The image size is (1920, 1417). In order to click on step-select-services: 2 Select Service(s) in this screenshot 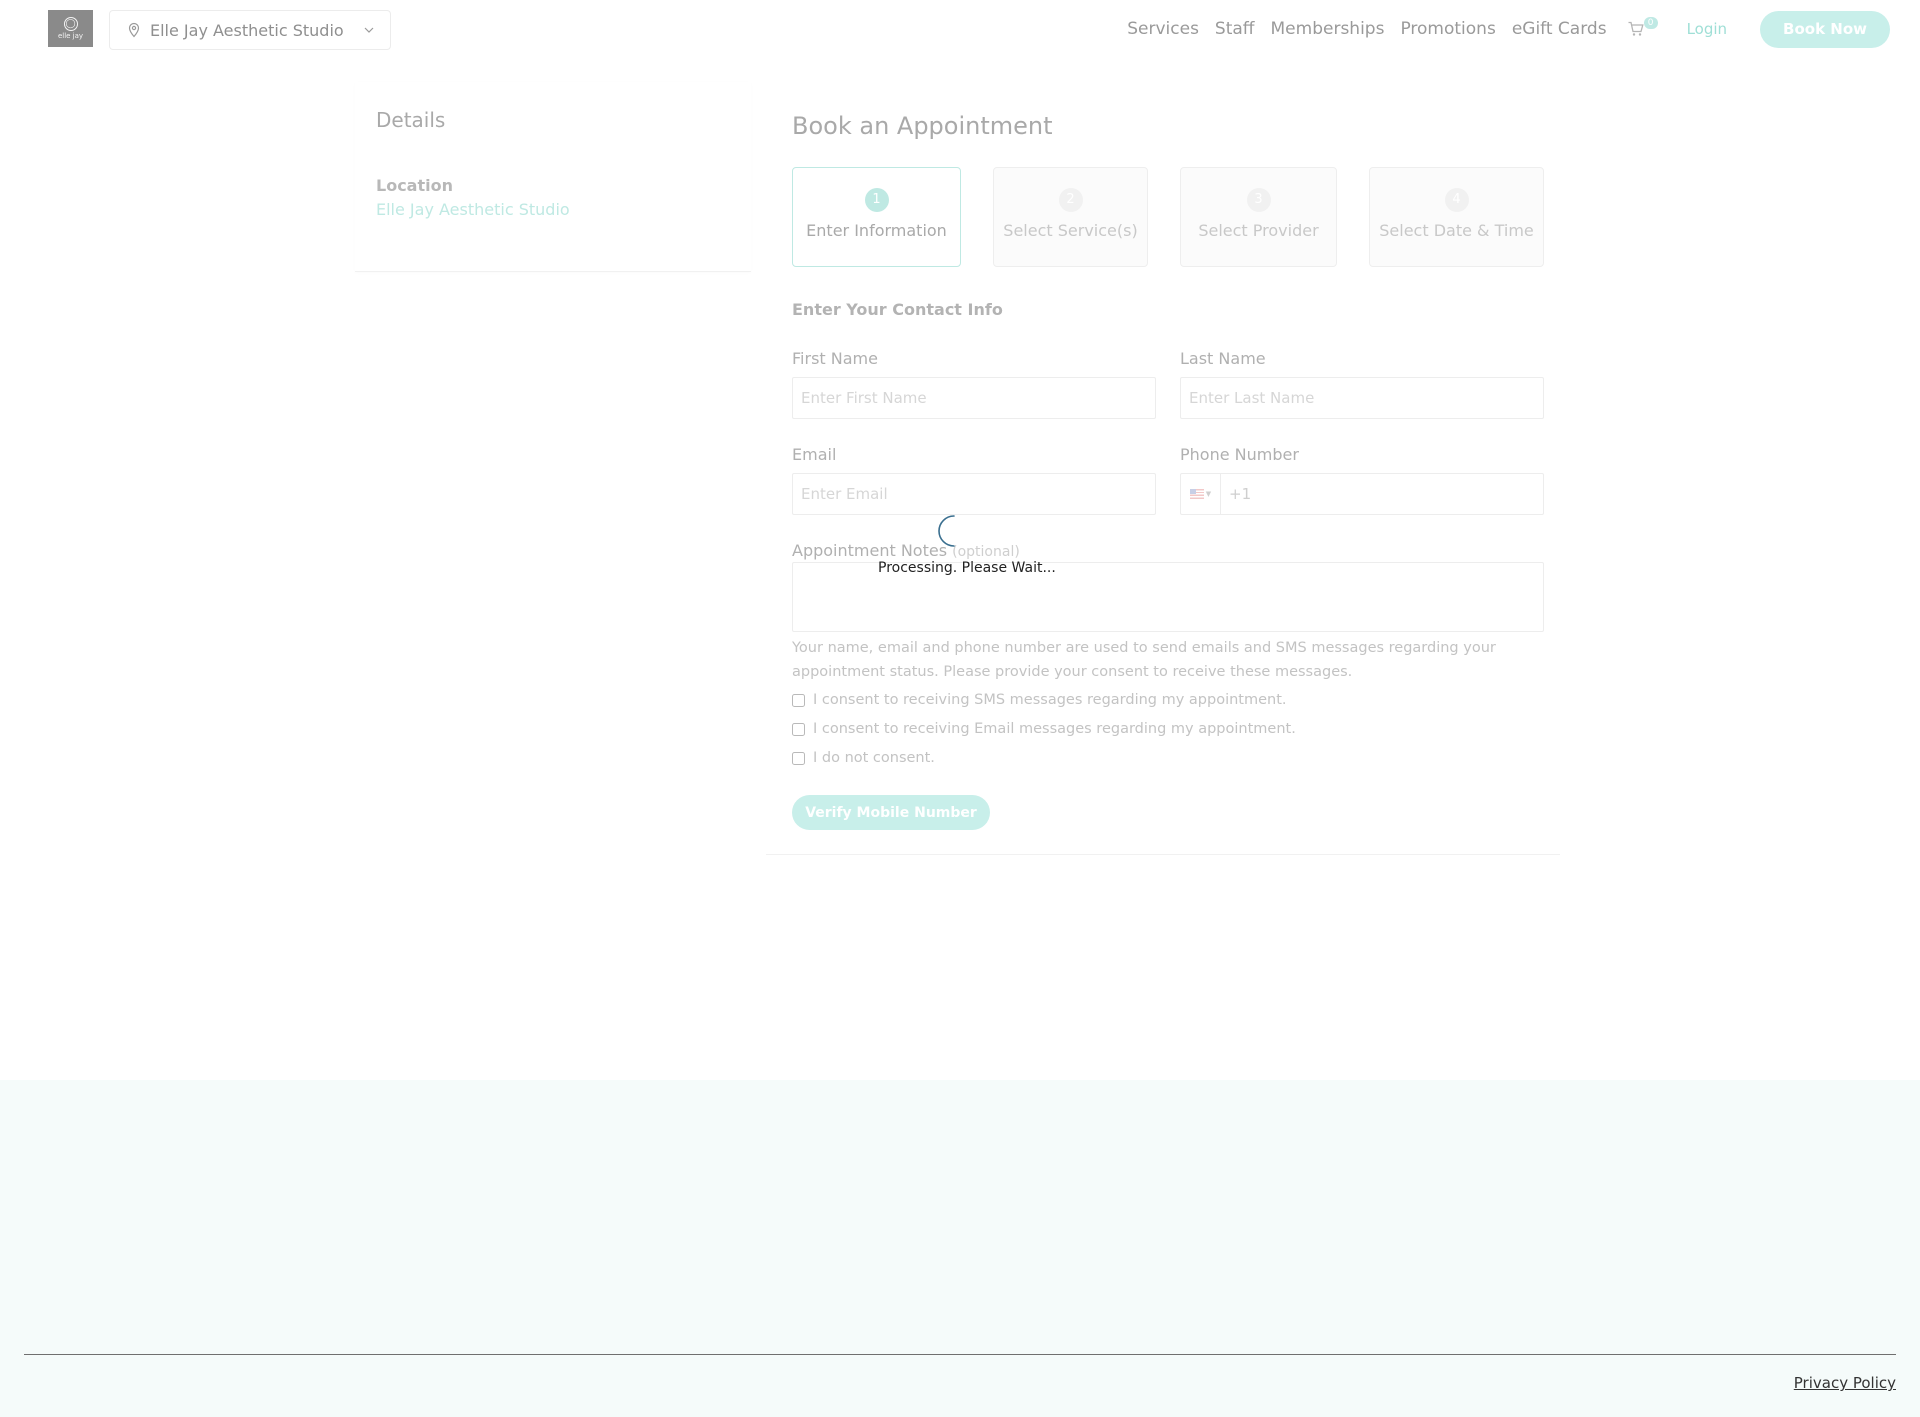, I will do `click(1070, 217)`.